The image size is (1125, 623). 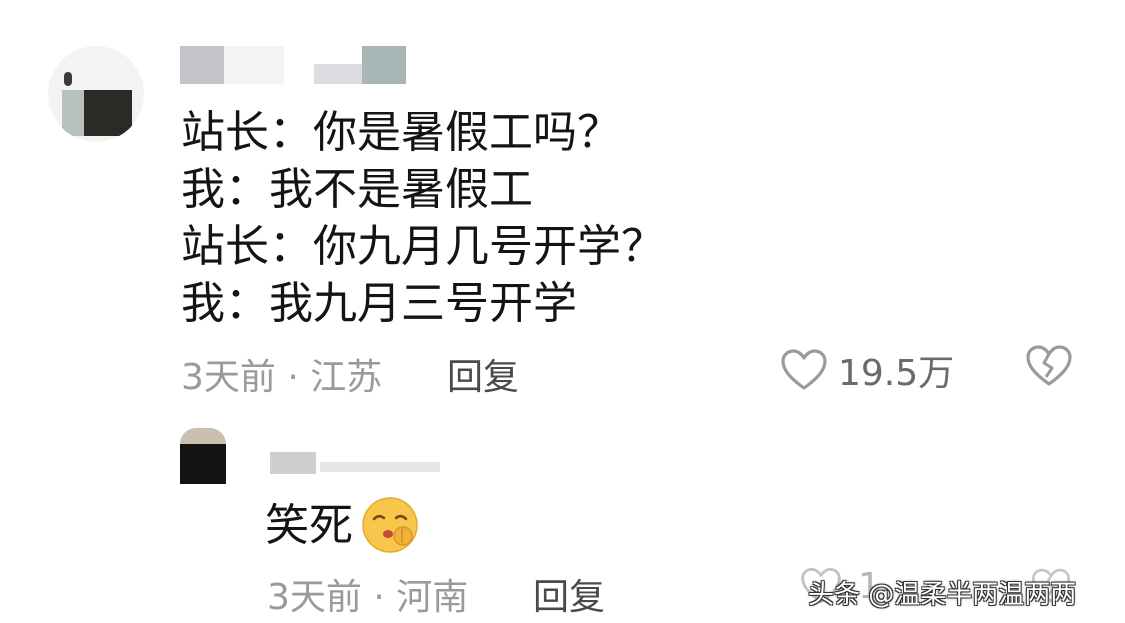 I want to click on heart-icon, so click(x=804, y=369).